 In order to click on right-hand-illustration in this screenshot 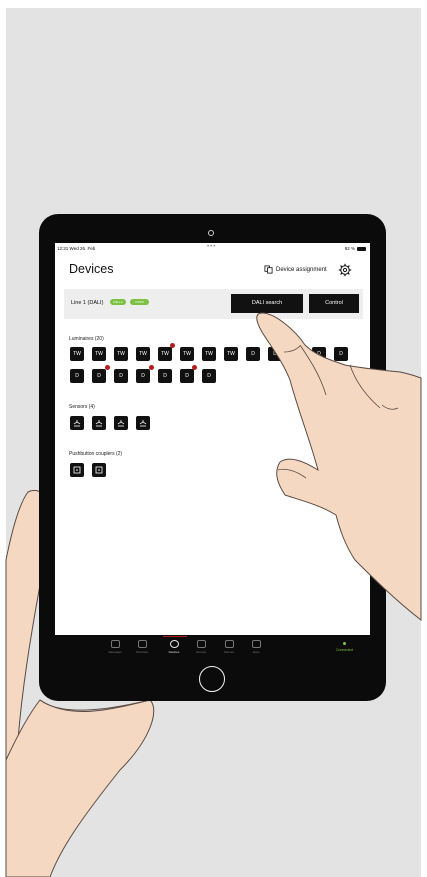, I will do `click(339, 467)`.